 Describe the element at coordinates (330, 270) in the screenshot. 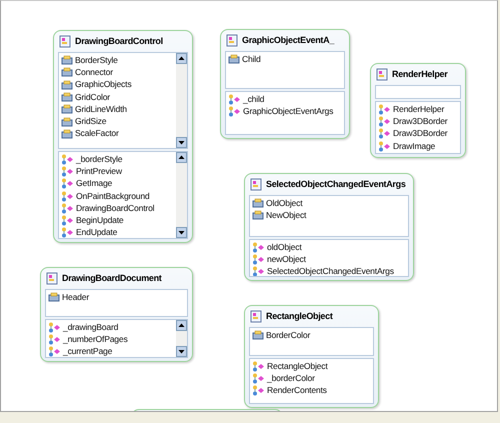

I see `member-name: SelectedObjectChangedEventArgs` at that location.